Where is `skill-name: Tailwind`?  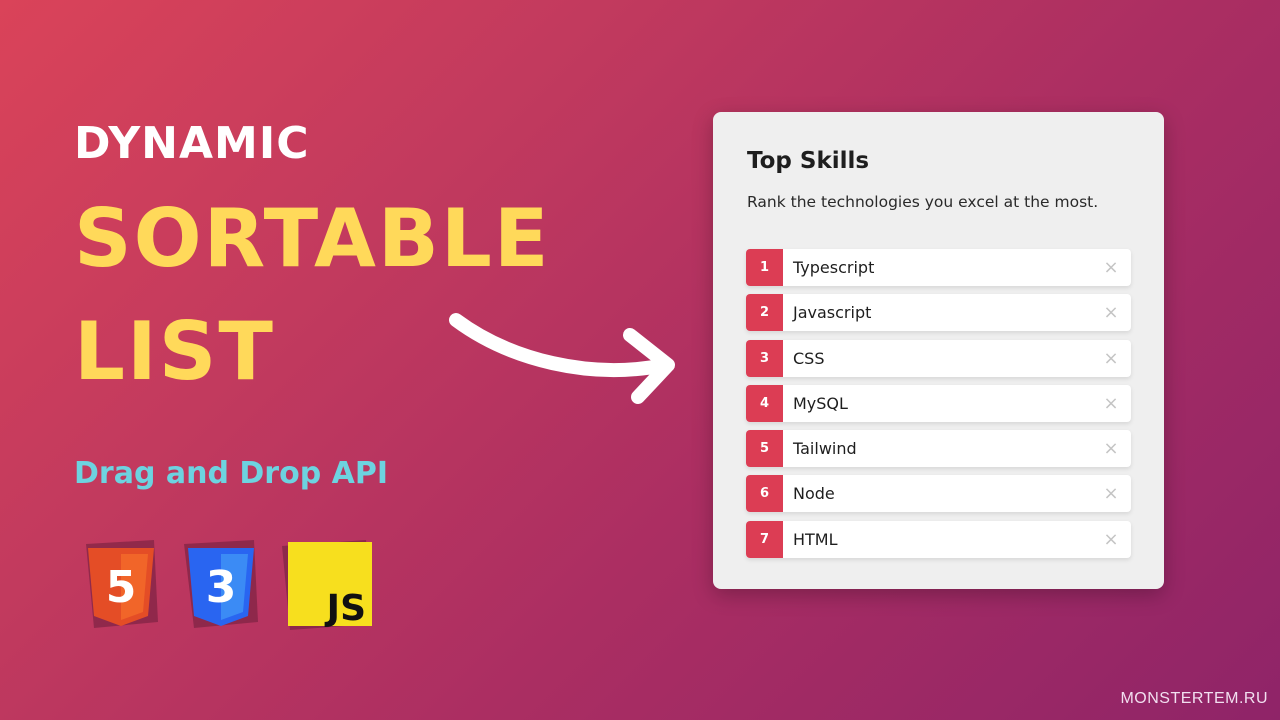
skill-name: Tailwind is located at coordinates (825, 449).